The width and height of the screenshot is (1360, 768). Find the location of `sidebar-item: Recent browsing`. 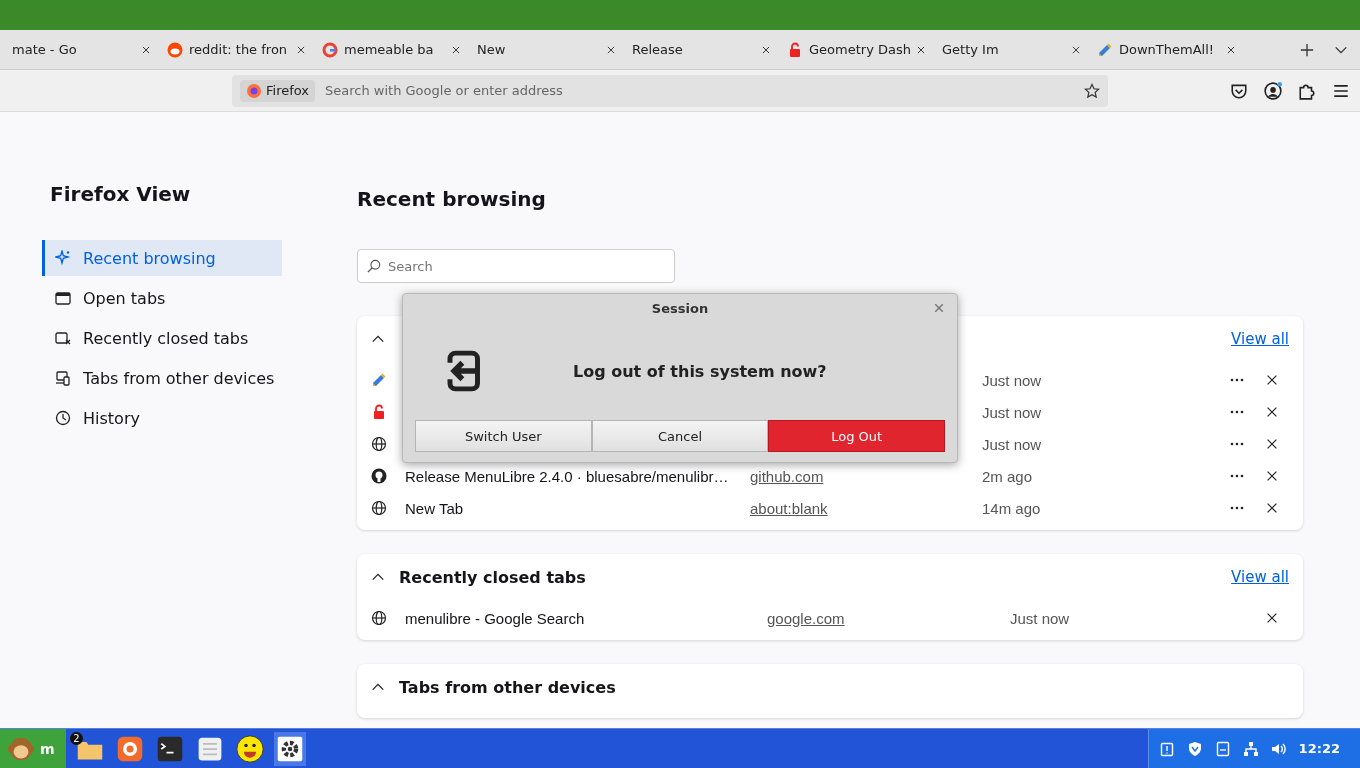

sidebar-item: Recent browsing is located at coordinates (162, 258).